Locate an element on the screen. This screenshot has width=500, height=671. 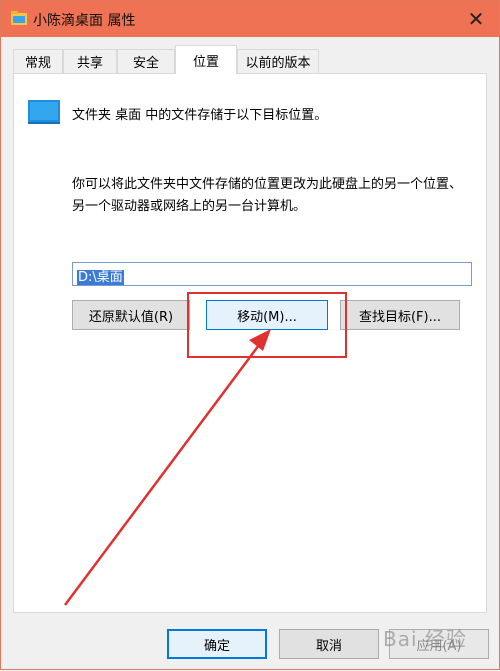
tab-location: 位置 is located at coordinates (206, 59).